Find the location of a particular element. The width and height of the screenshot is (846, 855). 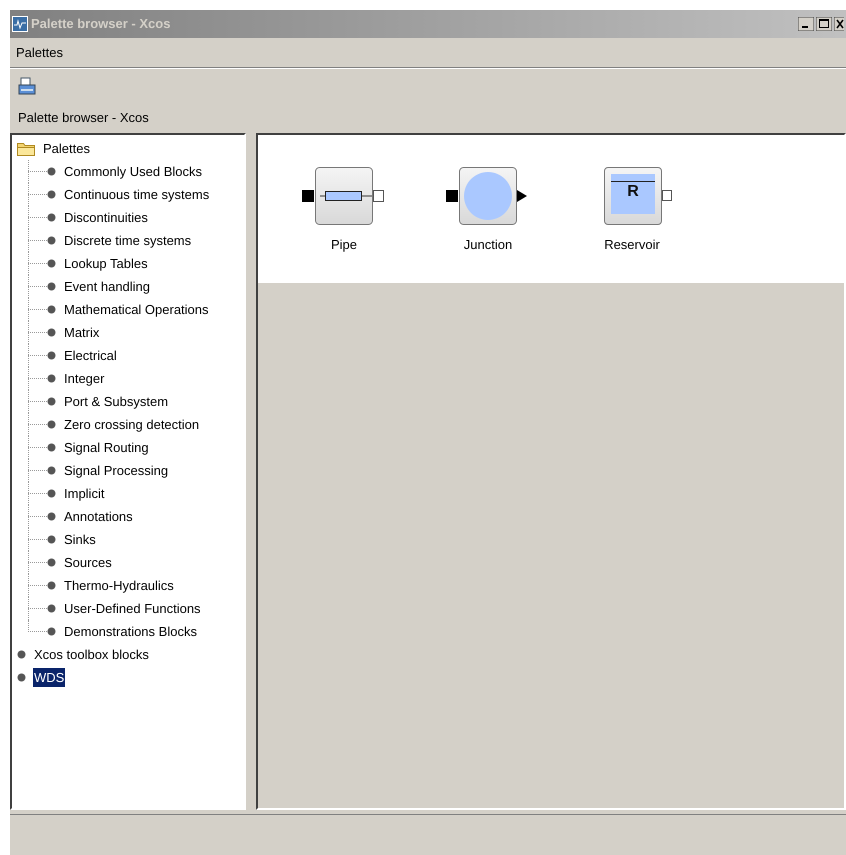

tree-item: WDS is located at coordinates (49, 678).